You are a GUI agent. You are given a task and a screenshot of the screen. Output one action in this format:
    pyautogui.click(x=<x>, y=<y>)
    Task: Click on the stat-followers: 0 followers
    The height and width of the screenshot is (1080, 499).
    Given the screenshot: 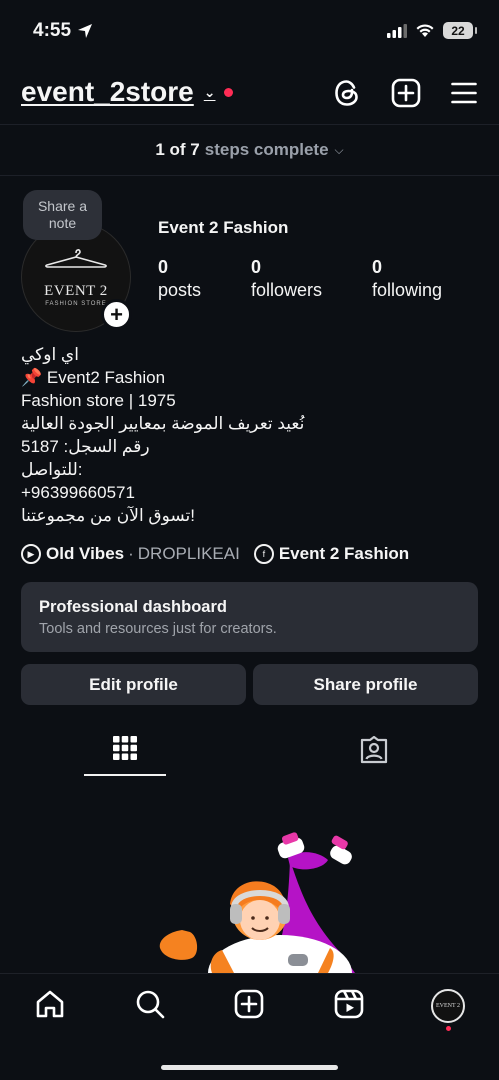 What is the action you would take?
    pyautogui.click(x=286, y=279)
    